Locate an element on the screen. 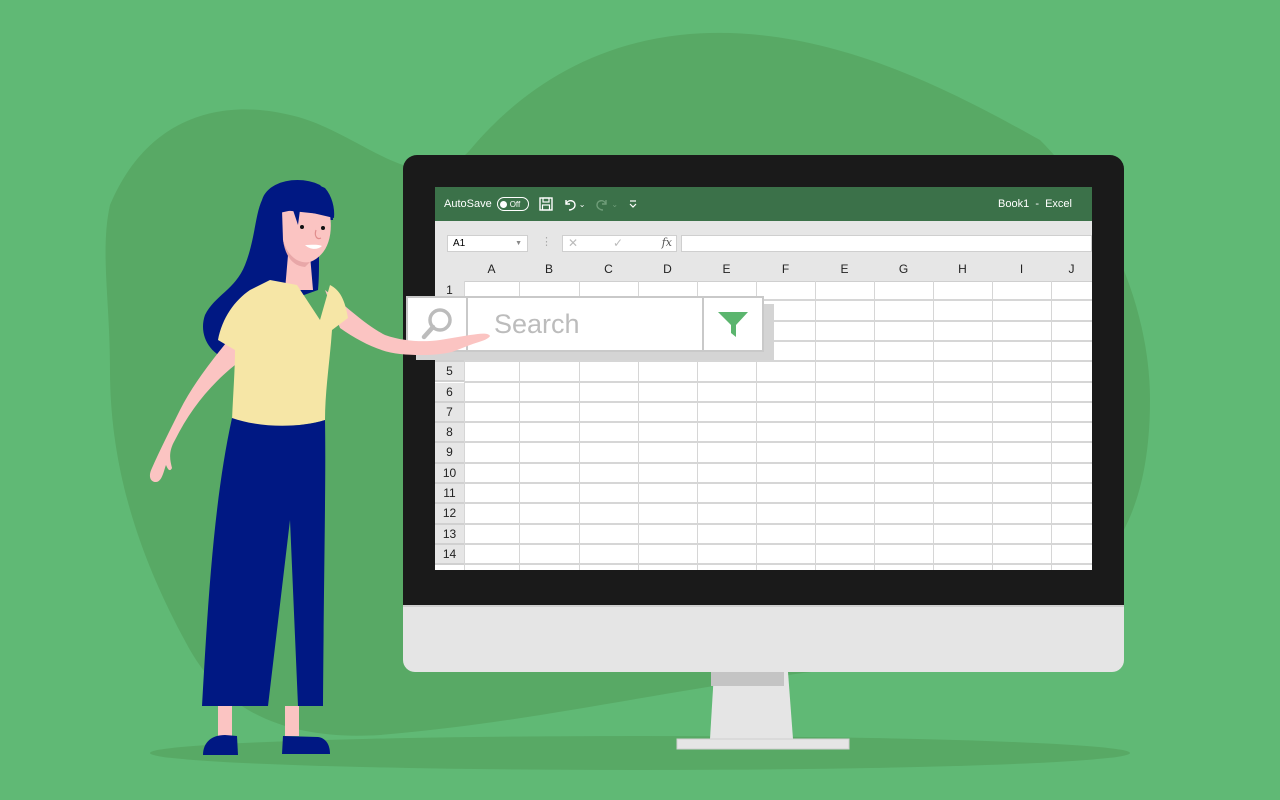  save-icon is located at coordinates (546, 204).